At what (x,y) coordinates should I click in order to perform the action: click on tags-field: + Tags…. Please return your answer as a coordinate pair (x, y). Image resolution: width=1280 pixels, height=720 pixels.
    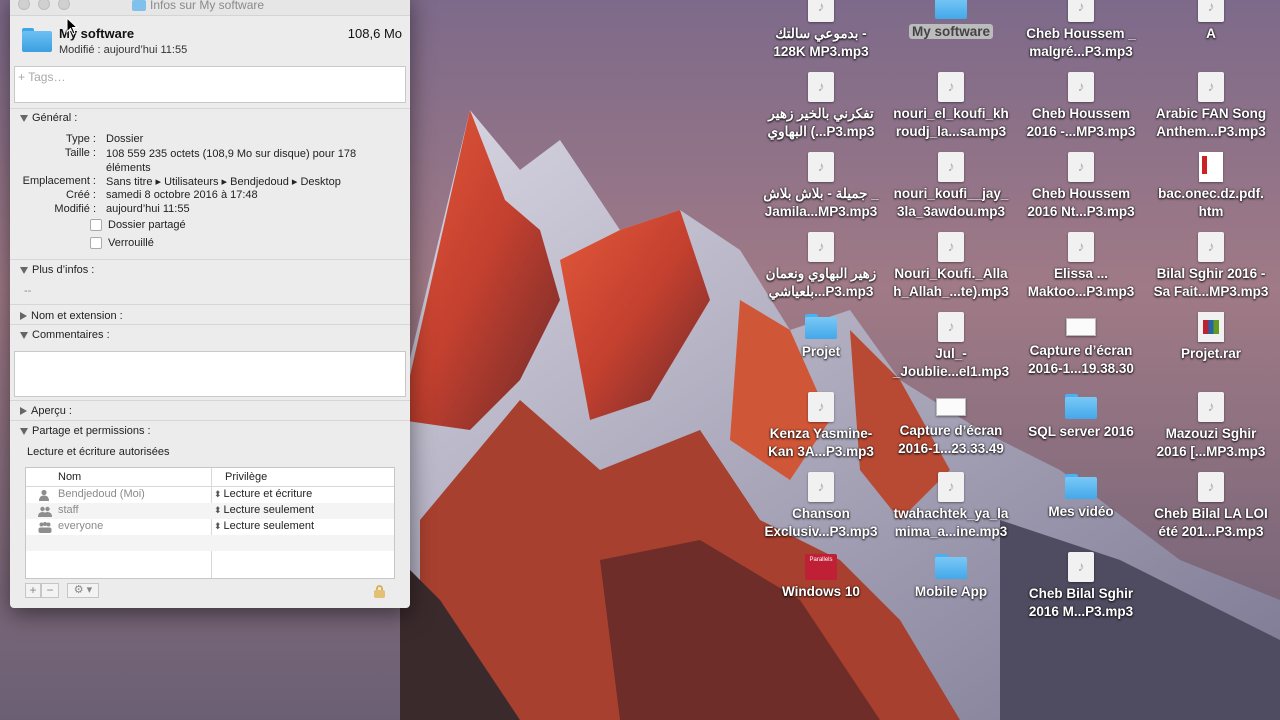
    Looking at the image, I should click on (210, 84).